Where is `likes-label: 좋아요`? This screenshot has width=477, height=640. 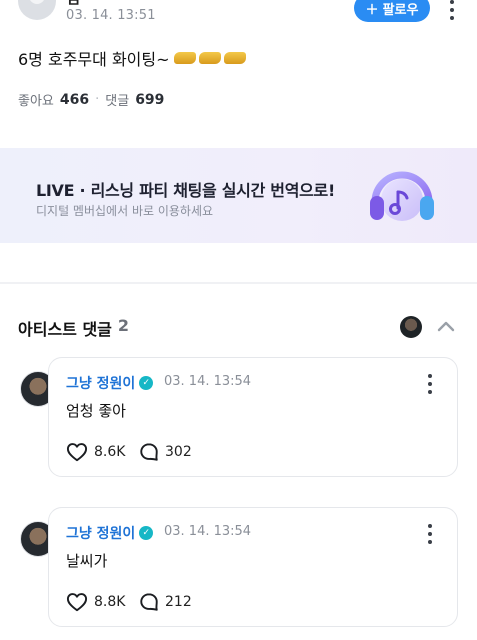
likes-label: 좋아요 is located at coordinates (36, 101).